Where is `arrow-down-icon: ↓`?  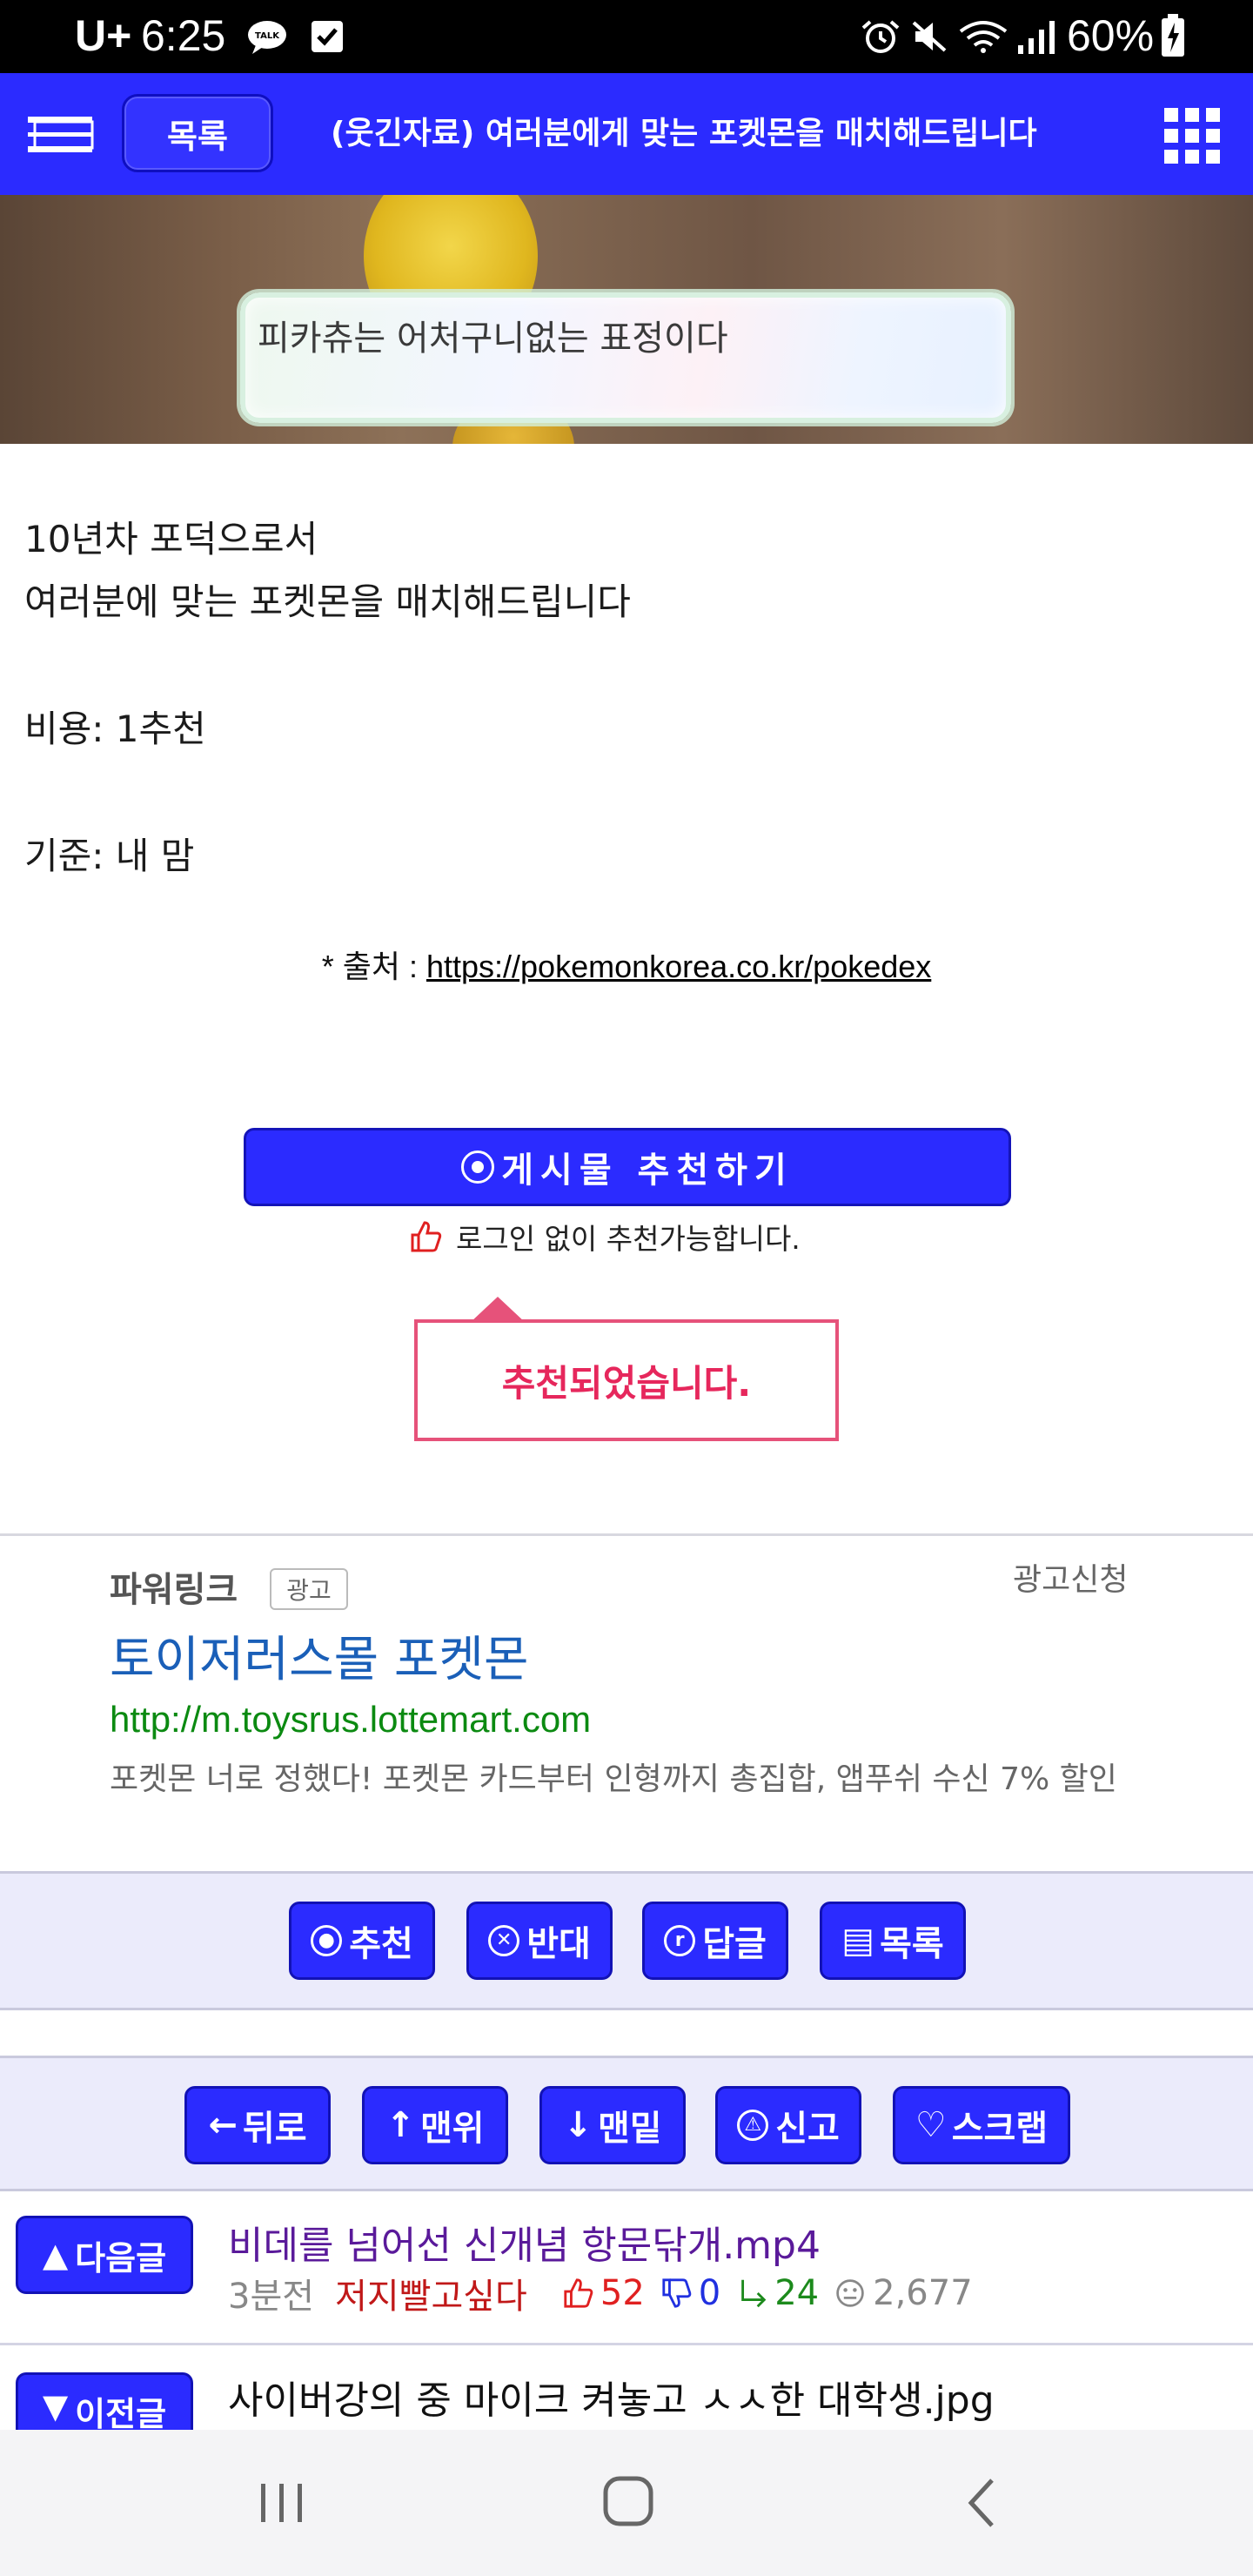
arrow-down-icon: ↓ is located at coordinates (578, 2125).